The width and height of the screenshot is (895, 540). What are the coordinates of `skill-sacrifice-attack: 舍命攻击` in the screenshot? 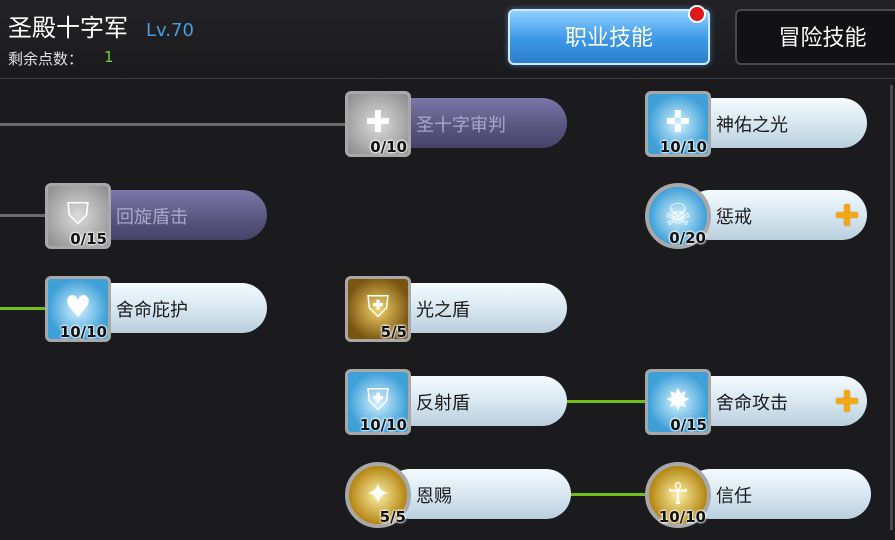 It's located at (776, 401).